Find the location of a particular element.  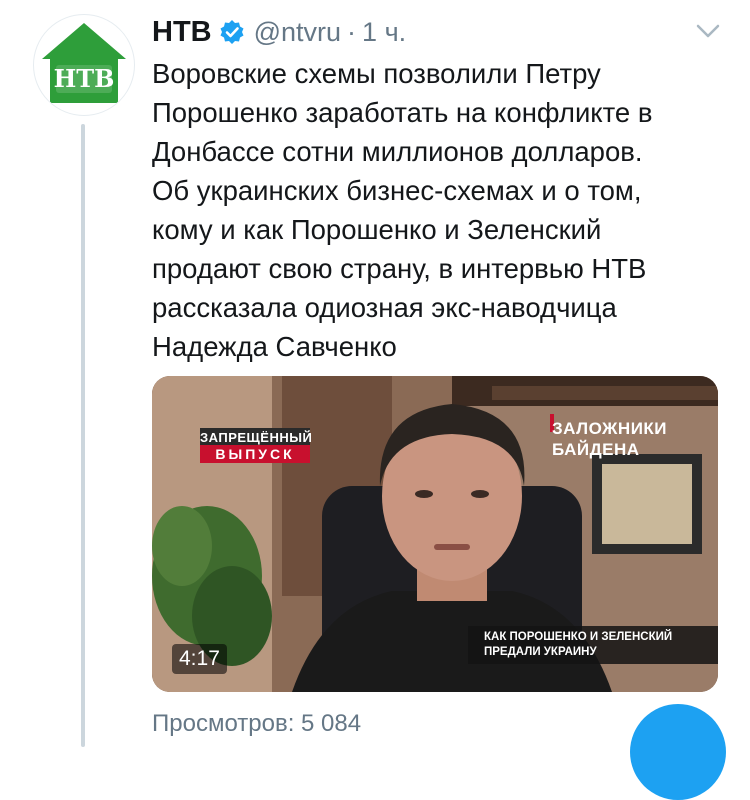

chevron-down-icon is located at coordinates (708, 31).